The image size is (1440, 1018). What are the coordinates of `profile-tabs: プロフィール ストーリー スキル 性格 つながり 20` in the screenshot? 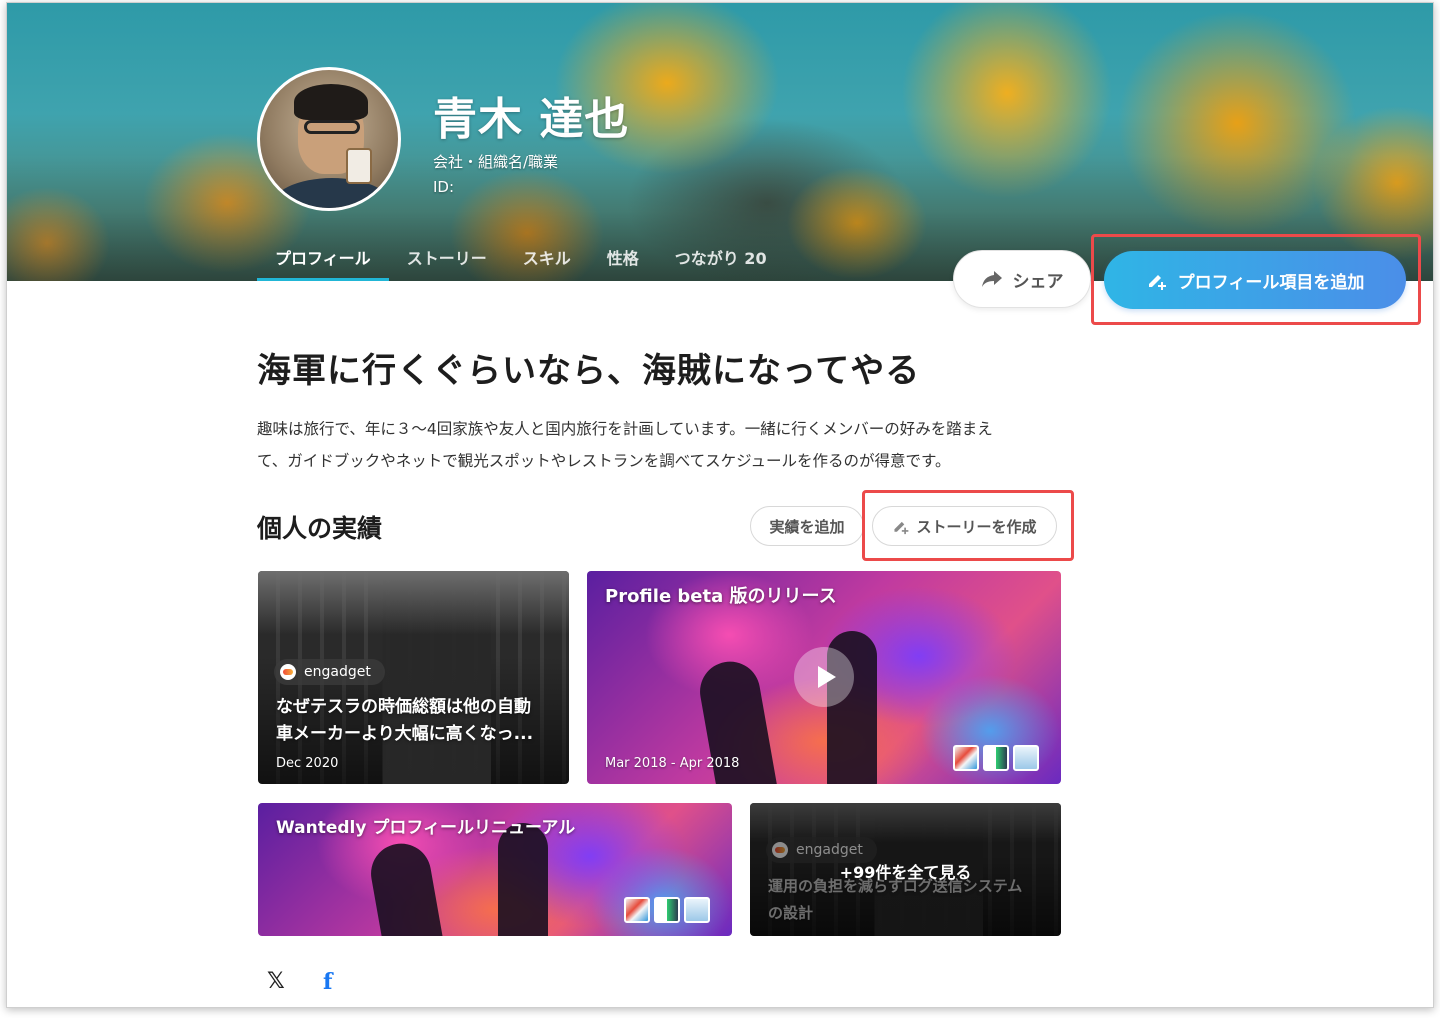 It's located at (521, 261).